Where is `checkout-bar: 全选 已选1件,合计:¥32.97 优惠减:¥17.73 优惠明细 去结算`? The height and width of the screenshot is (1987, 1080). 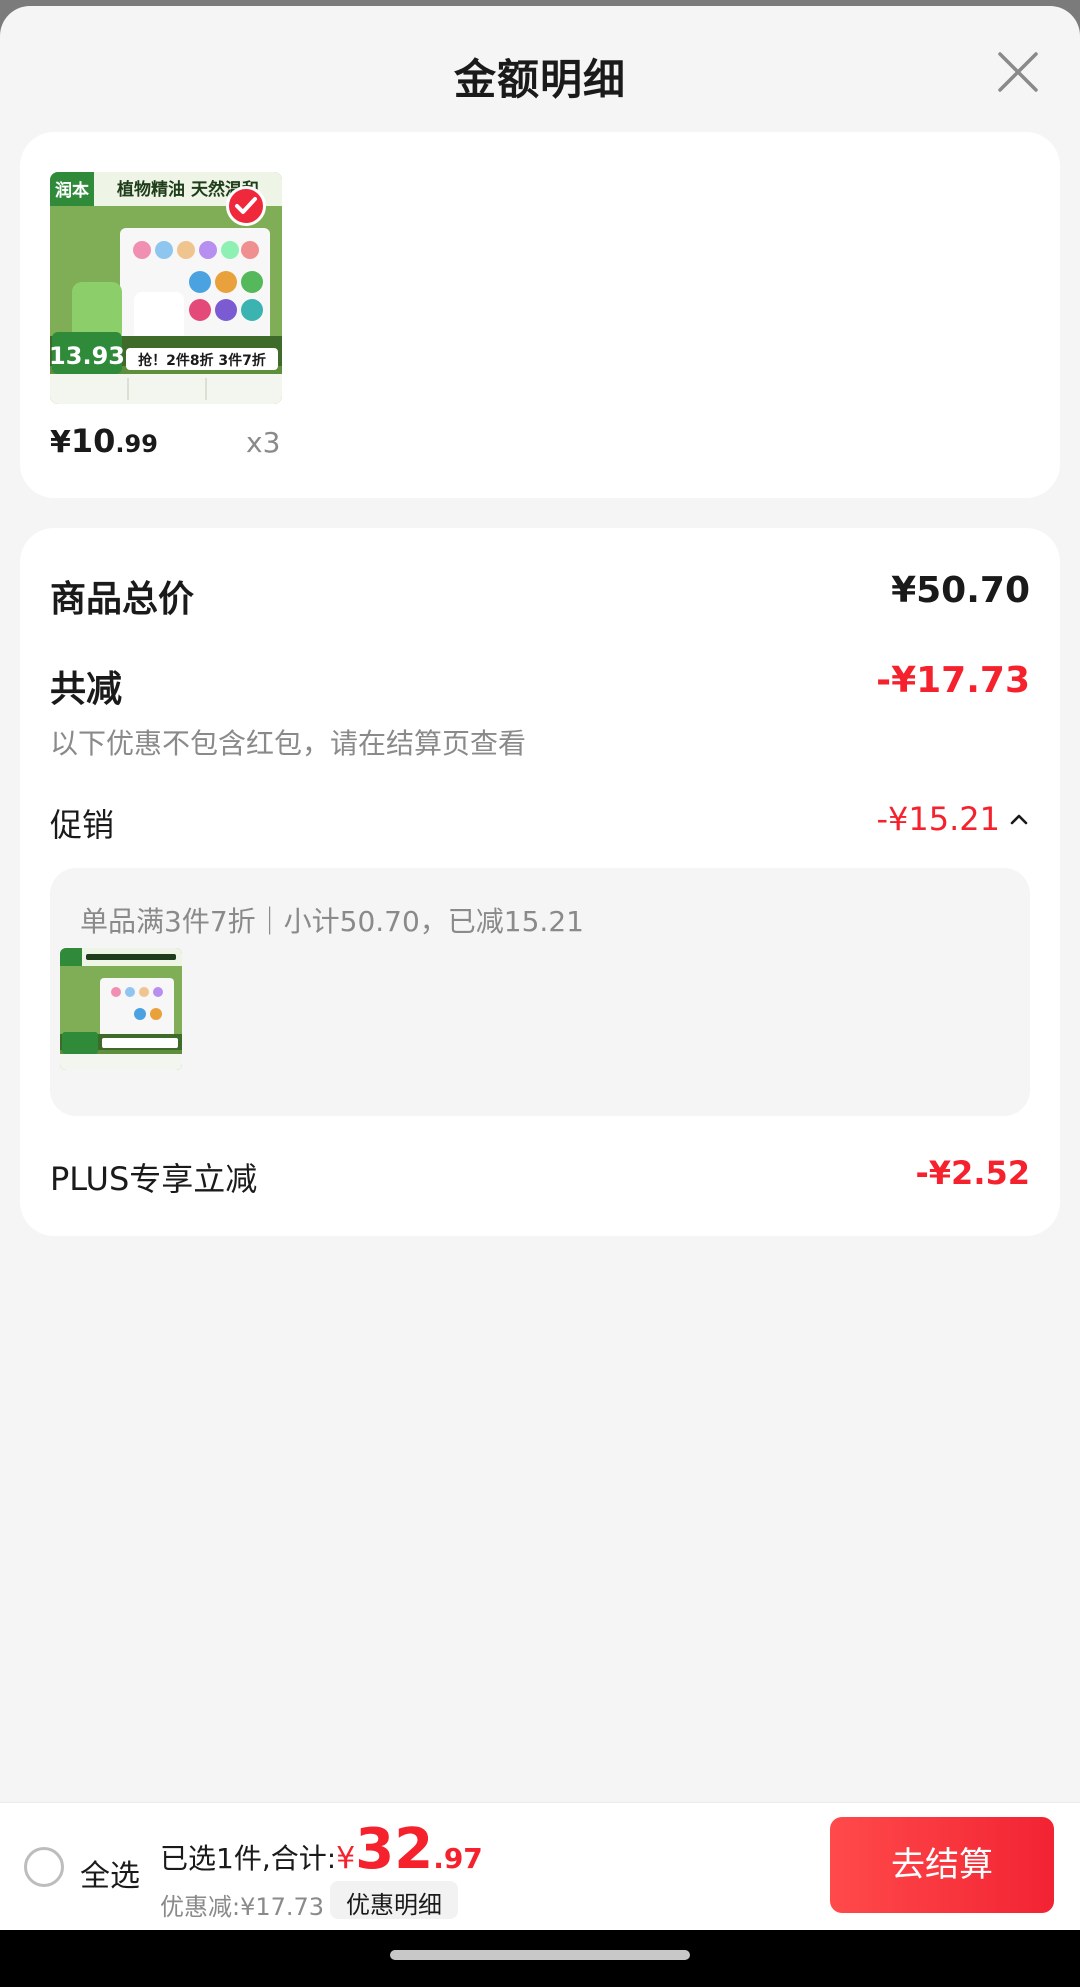
checkout-bar: 全选 已选1件,合计:¥32.97 优惠减:¥17.73 优惠明细 去结算 is located at coordinates (540, 1866).